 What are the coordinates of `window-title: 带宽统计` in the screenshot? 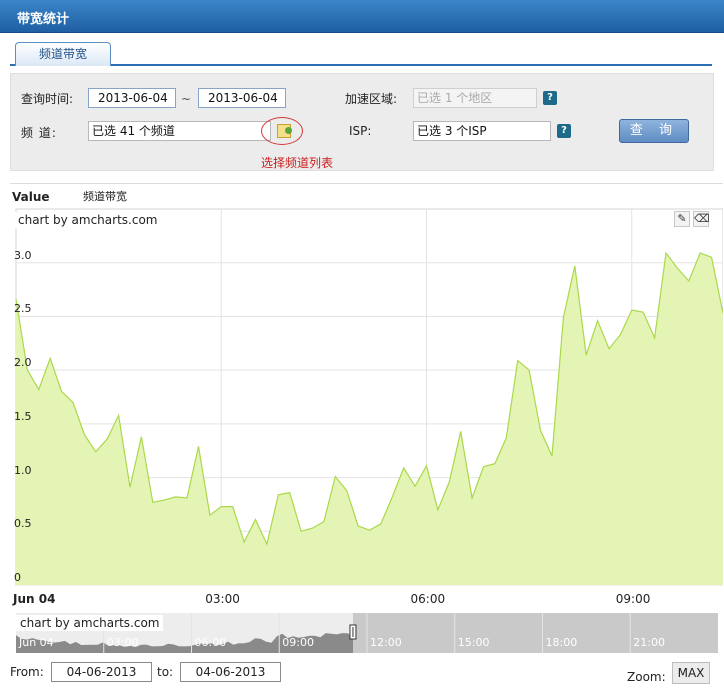 It's located at (43, 19).